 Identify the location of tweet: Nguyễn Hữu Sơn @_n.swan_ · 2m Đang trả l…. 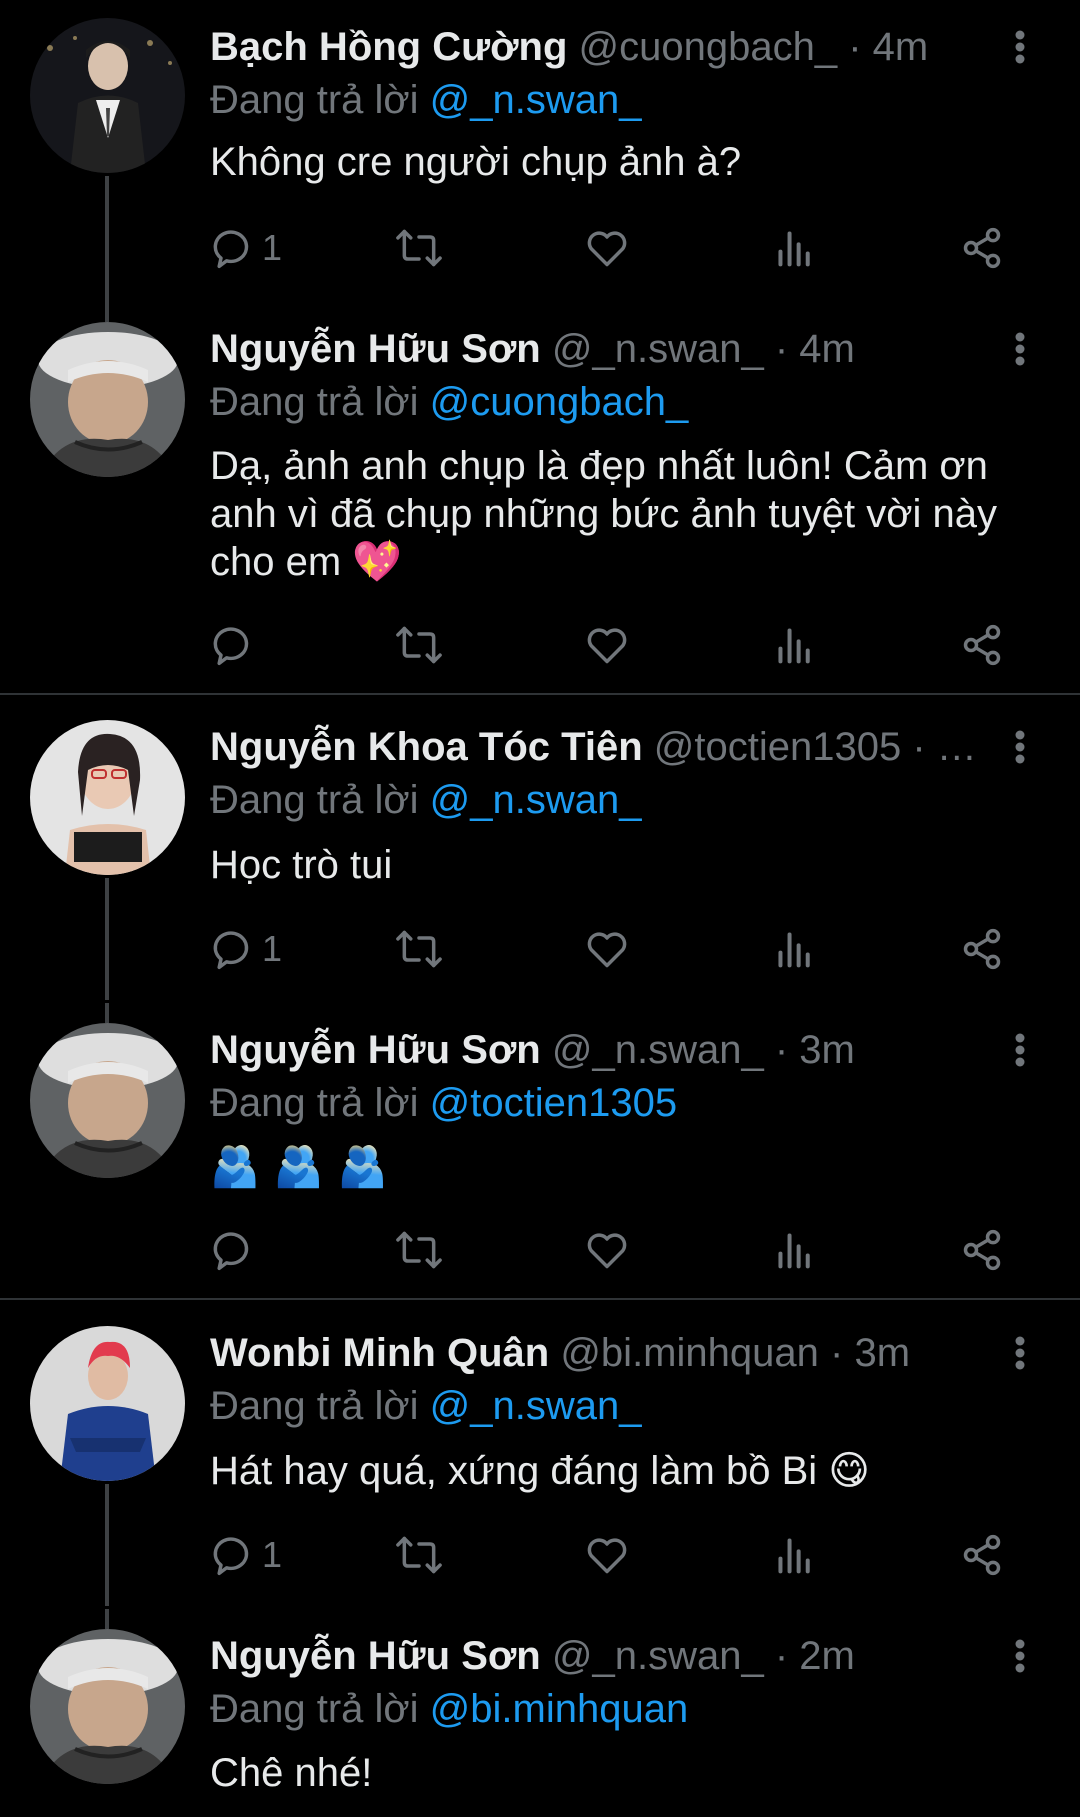
(540, 1713).